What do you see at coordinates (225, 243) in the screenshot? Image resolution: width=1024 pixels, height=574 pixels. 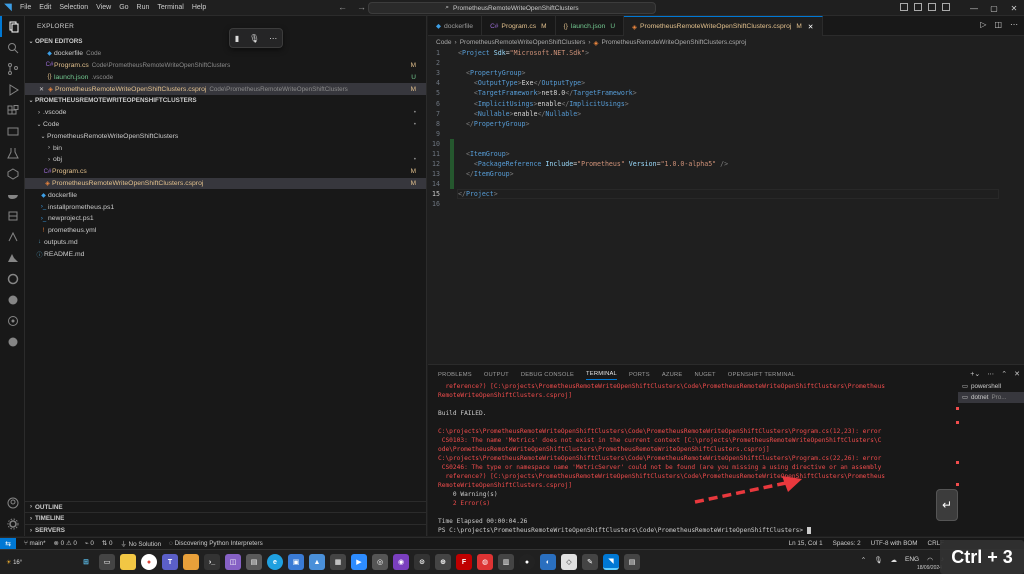 I see `tree-file: ↓ outputs.md` at bounding box center [225, 243].